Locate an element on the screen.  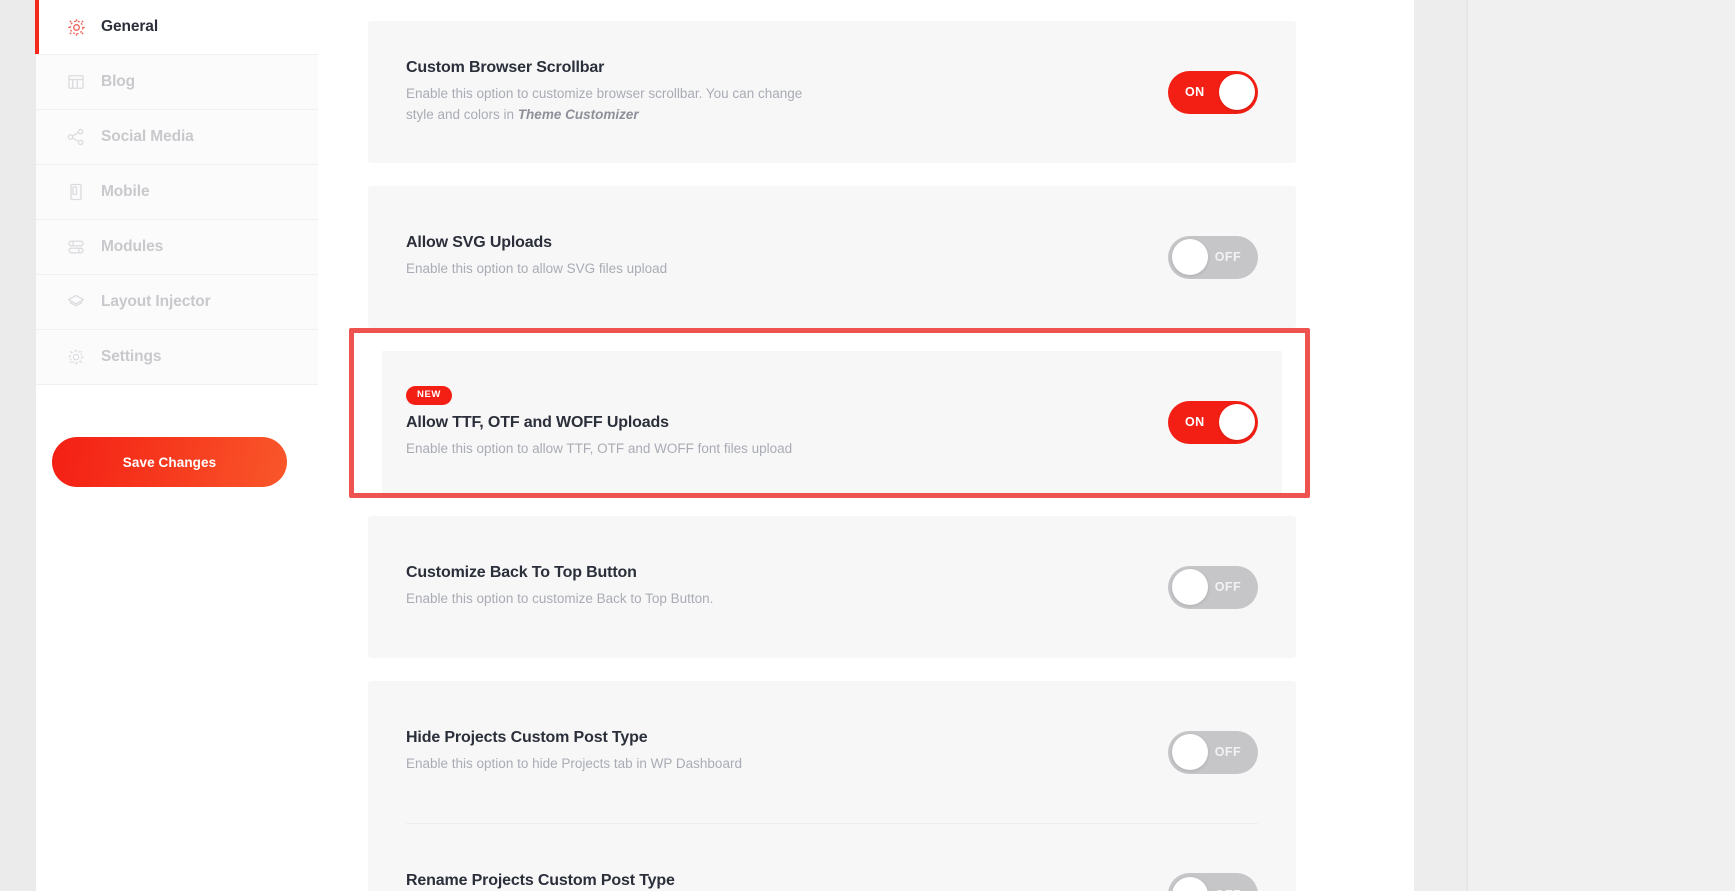
sidebar-item-label: Social Media is located at coordinates (147, 136).